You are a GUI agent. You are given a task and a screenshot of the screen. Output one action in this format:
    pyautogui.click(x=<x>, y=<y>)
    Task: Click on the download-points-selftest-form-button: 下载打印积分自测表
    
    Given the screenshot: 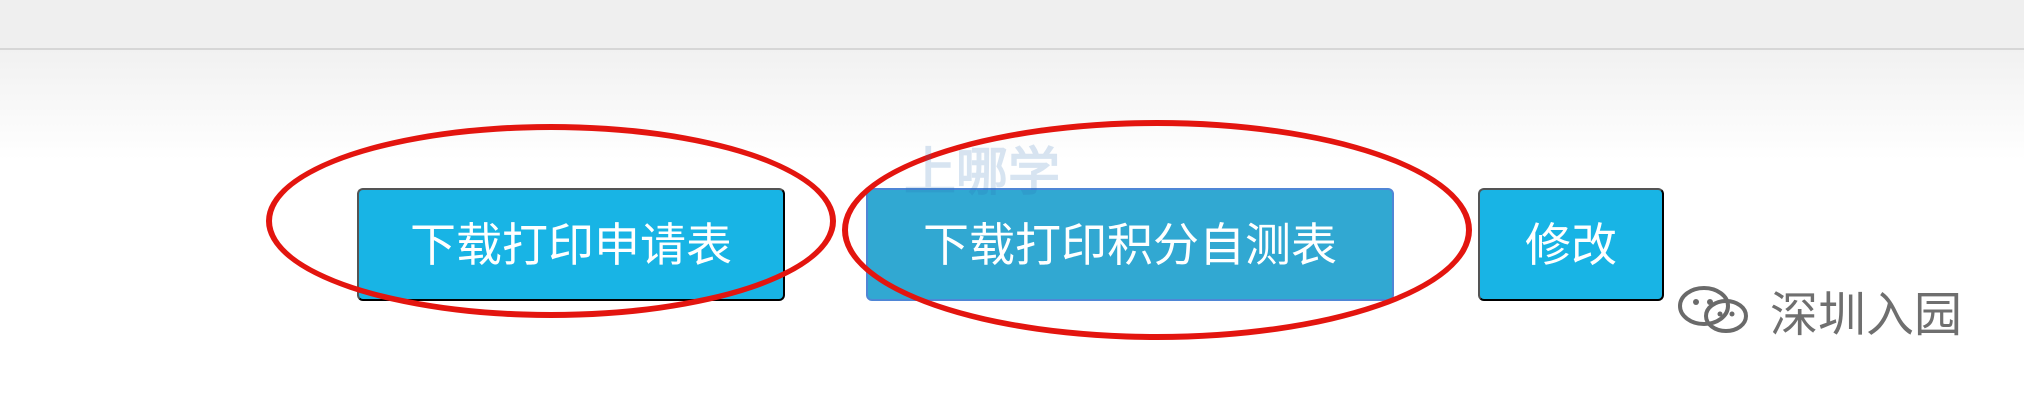 What is the action you would take?
    pyautogui.click(x=1130, y=244)
    